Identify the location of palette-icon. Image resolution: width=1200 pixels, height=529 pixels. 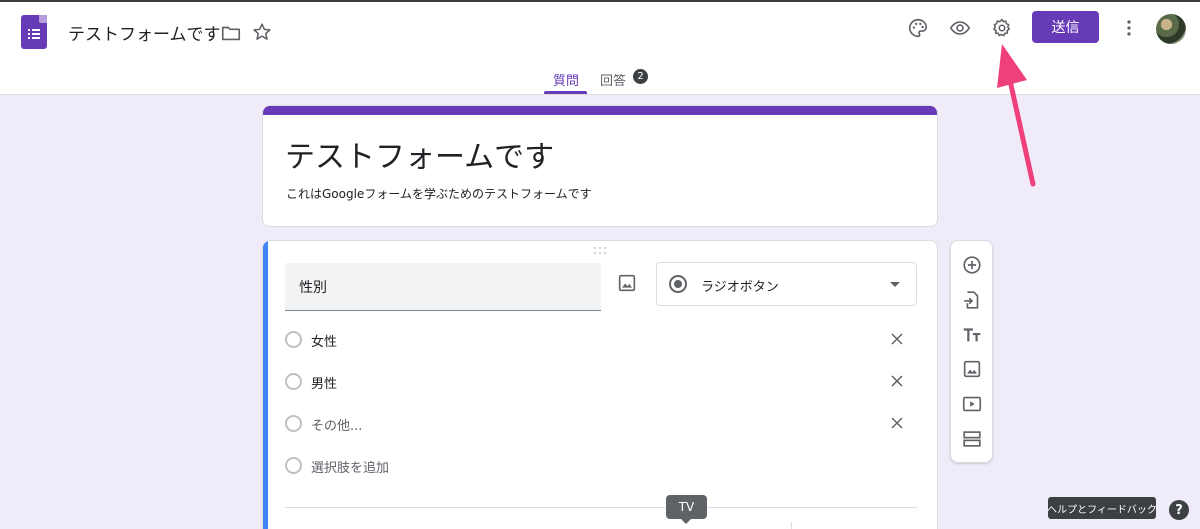
(918, 28).